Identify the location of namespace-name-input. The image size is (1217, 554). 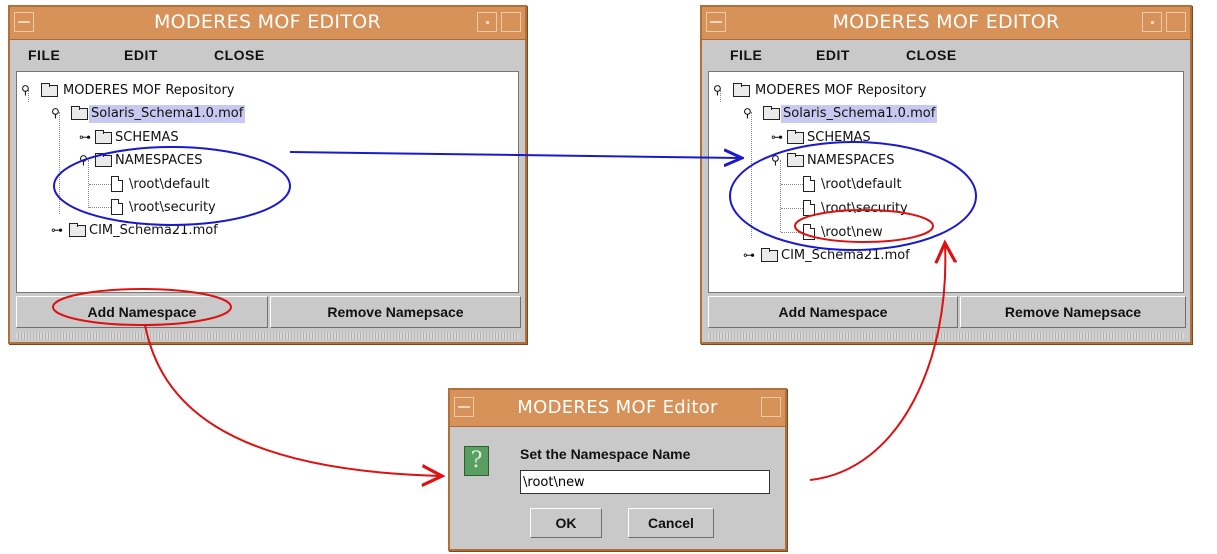
(645, 482).